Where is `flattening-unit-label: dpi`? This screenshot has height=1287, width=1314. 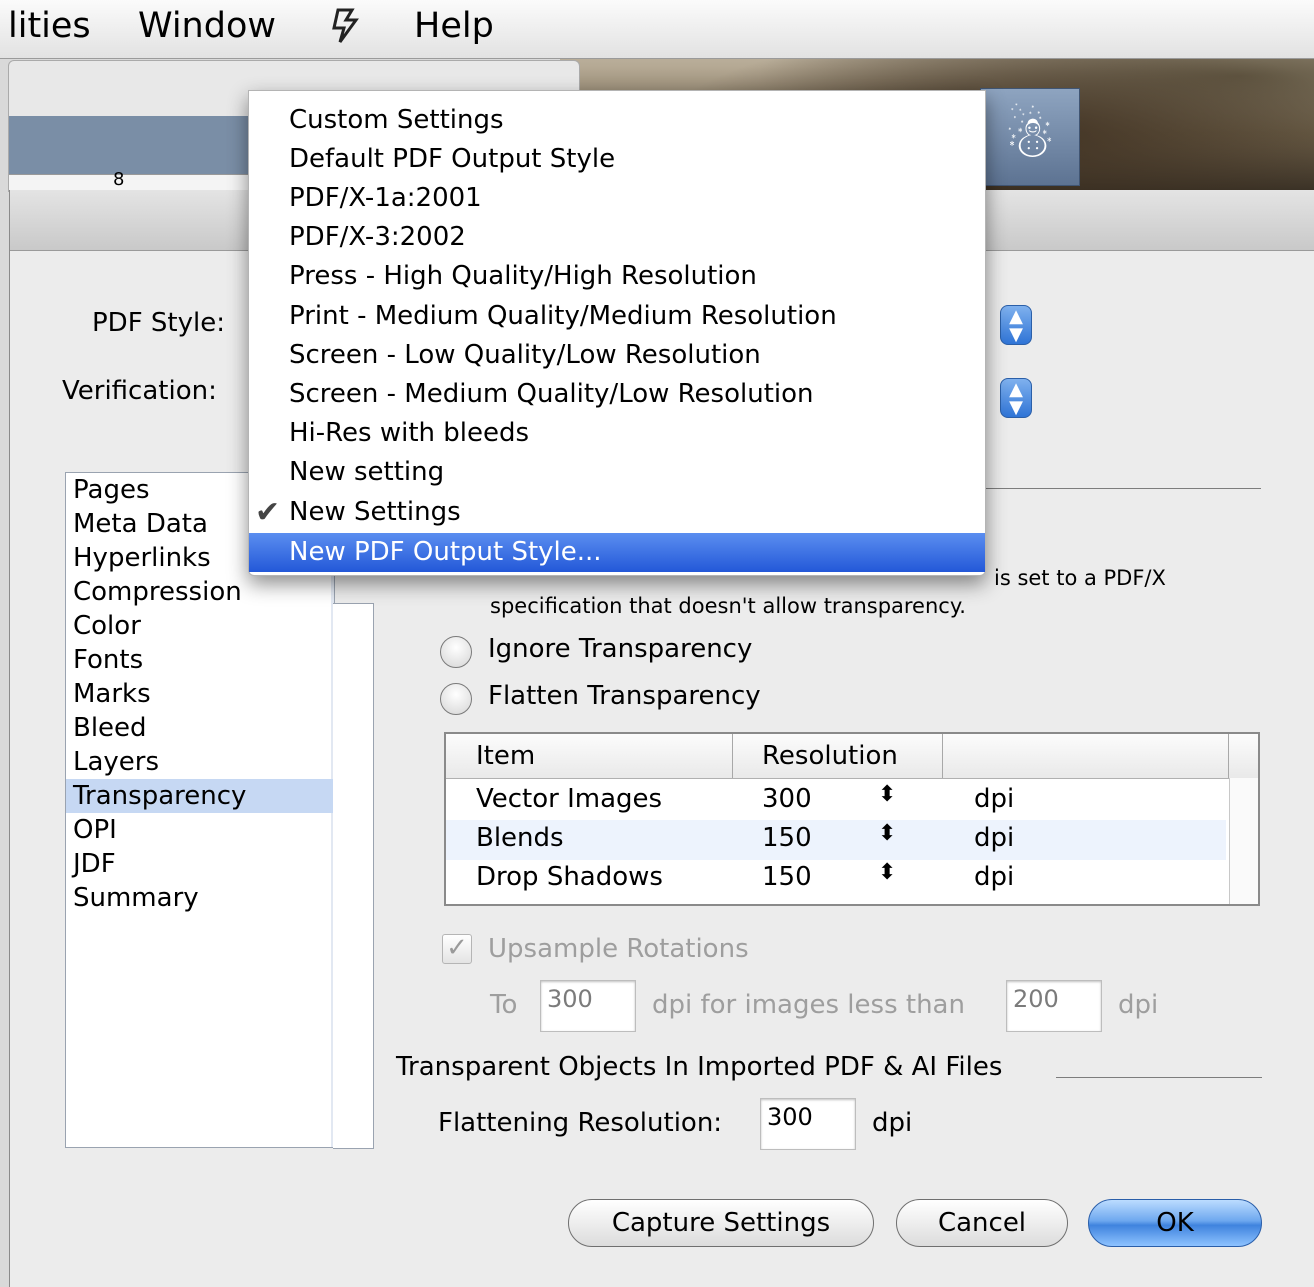 flattening-unit-label: dpi is located at coordinates (892, 1123).